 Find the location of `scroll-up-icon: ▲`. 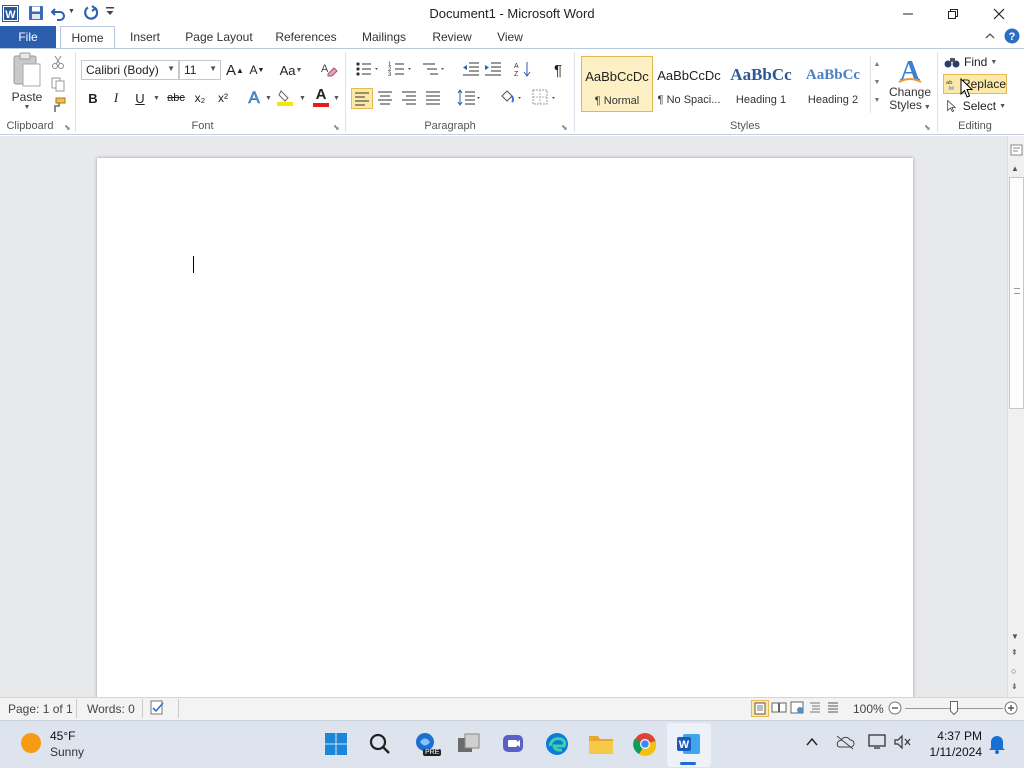

scroll-up-icon: ▲ is located at coordinates (1015, 168).